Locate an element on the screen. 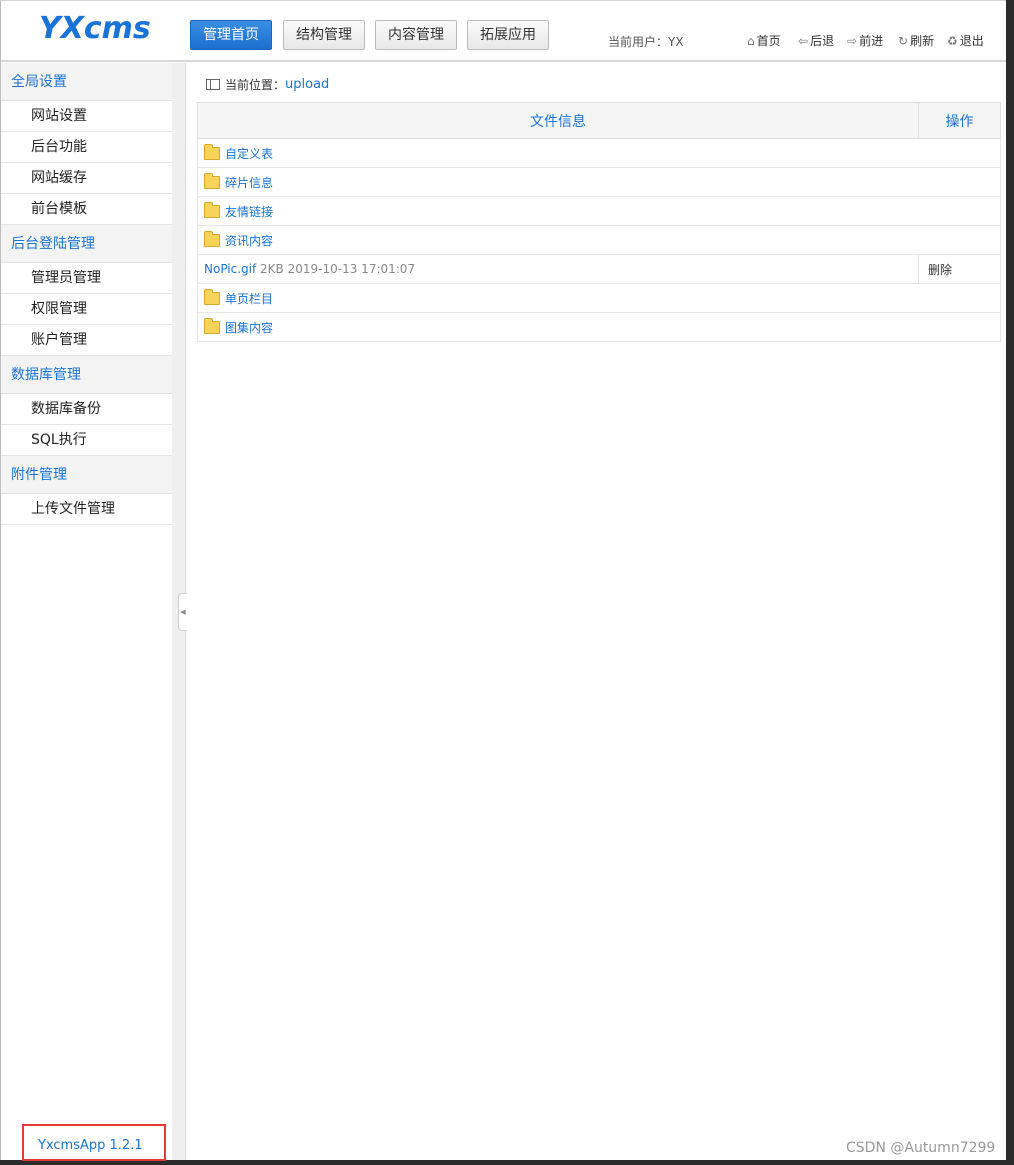 Image resolution: width=1014 pixels, height=1165 pixels. forward-arrow-icon: ⇨ is located at coordinates (852, 40).